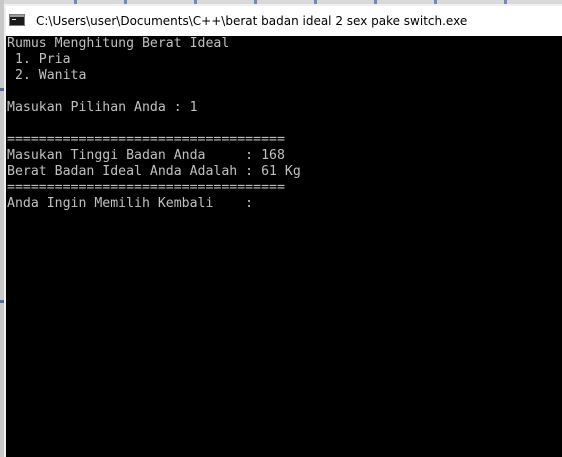  Describe the element at coordinates (146, 155) in the screenshot. I see `console-line: Masukan Tinggi Badan Anda : 168` at that location.